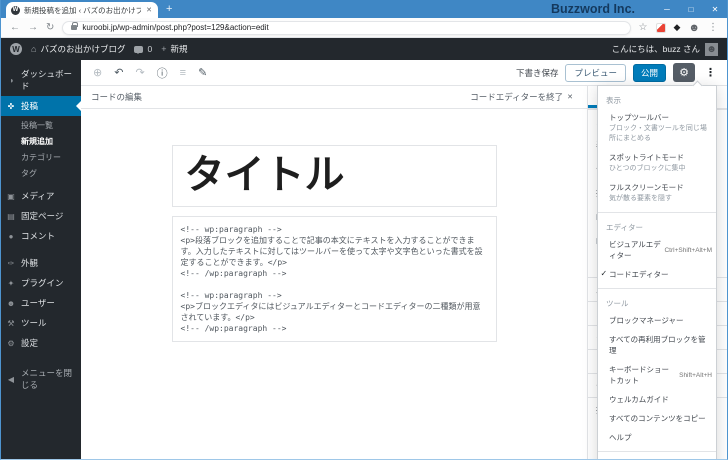  What do you see at coordinates (710, 72) in the screenshot?
I see `more-tools-button: ⋮` at bounding box center [710, 72].